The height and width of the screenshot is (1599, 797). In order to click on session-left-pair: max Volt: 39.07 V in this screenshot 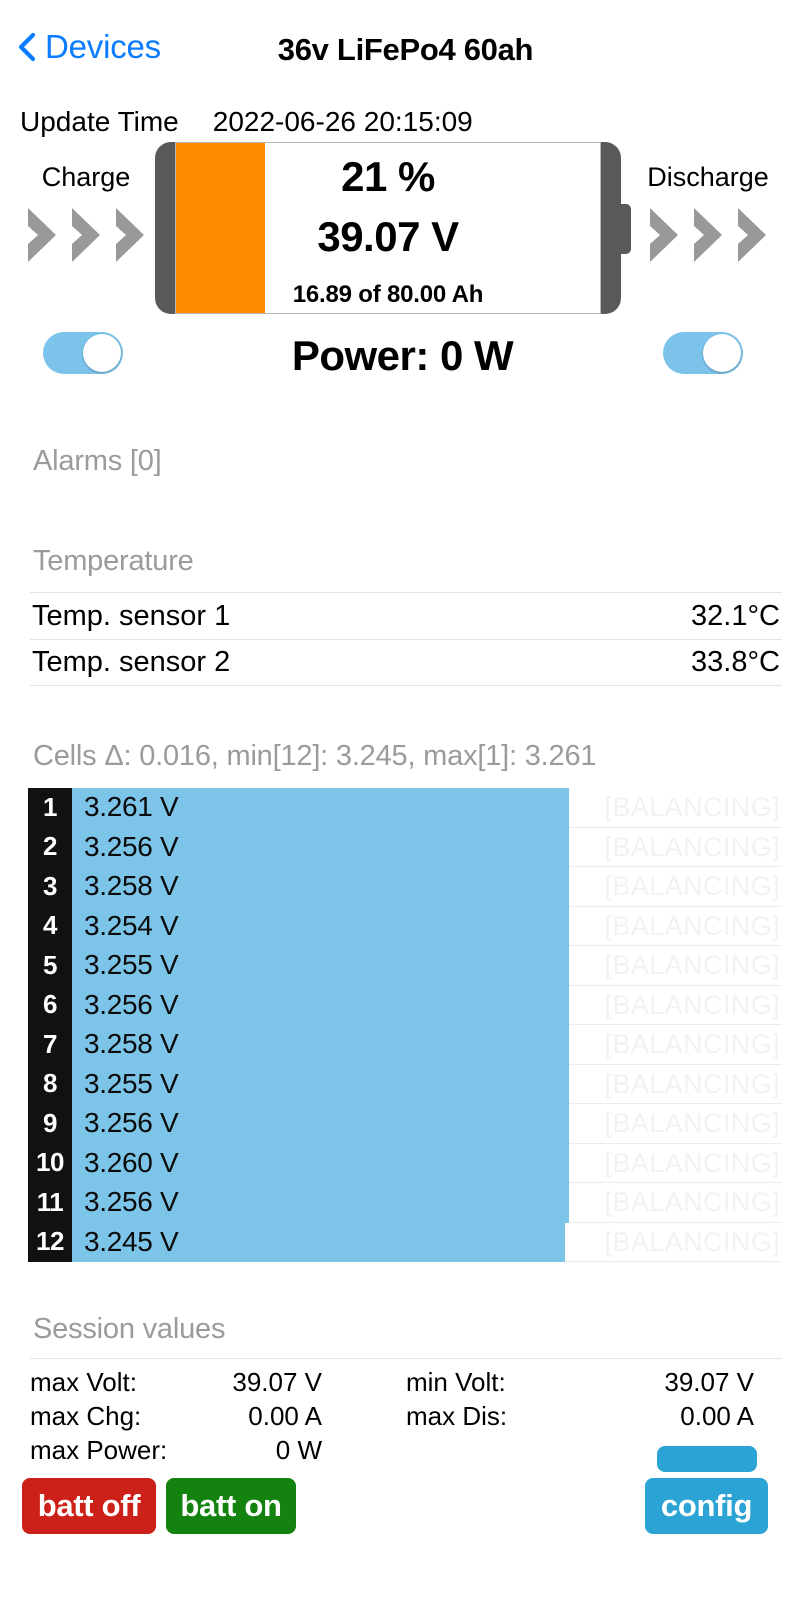, I will do `click(218, 1382)`.